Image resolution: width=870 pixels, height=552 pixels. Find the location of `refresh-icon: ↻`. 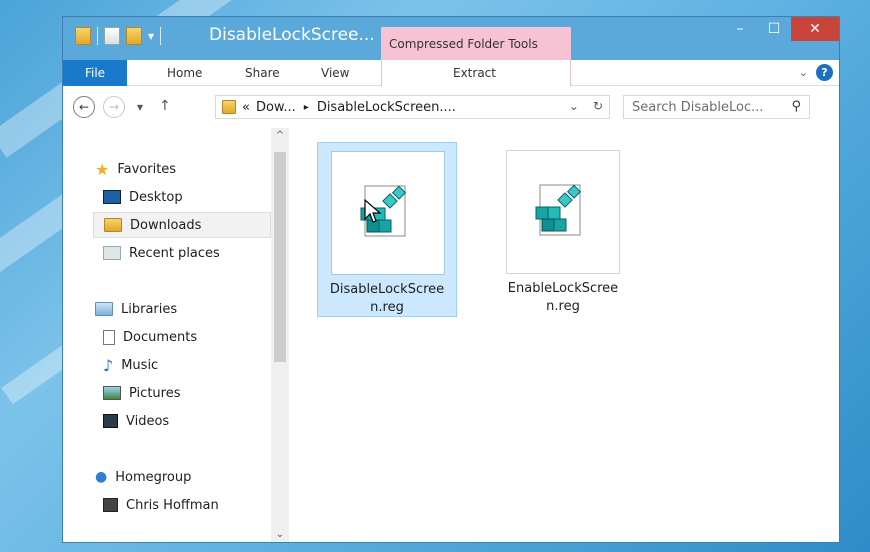

refresh-icon: ↻ is located at coordinates (598, 106).